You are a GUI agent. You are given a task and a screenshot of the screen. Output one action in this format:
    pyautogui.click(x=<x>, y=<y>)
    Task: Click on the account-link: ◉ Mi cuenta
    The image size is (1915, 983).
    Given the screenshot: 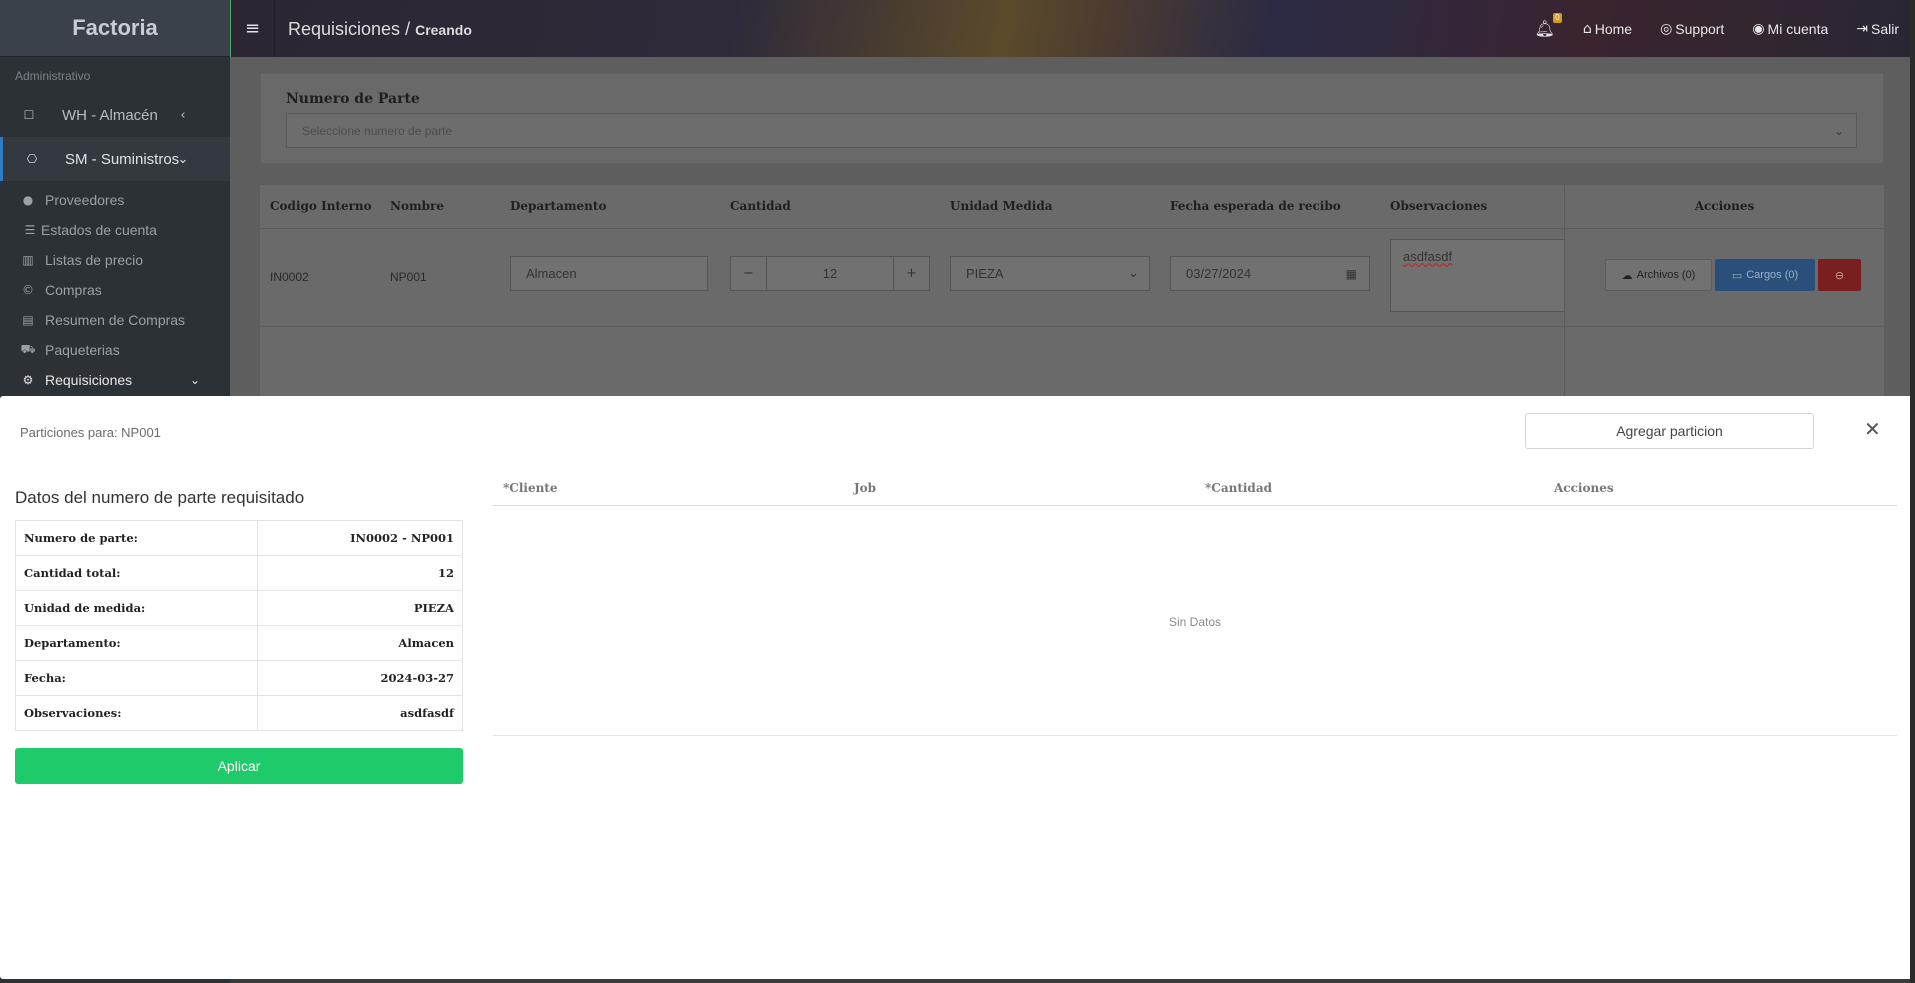 What is the action you would take?
    pyautogui.click(x=1790, y=29)
    